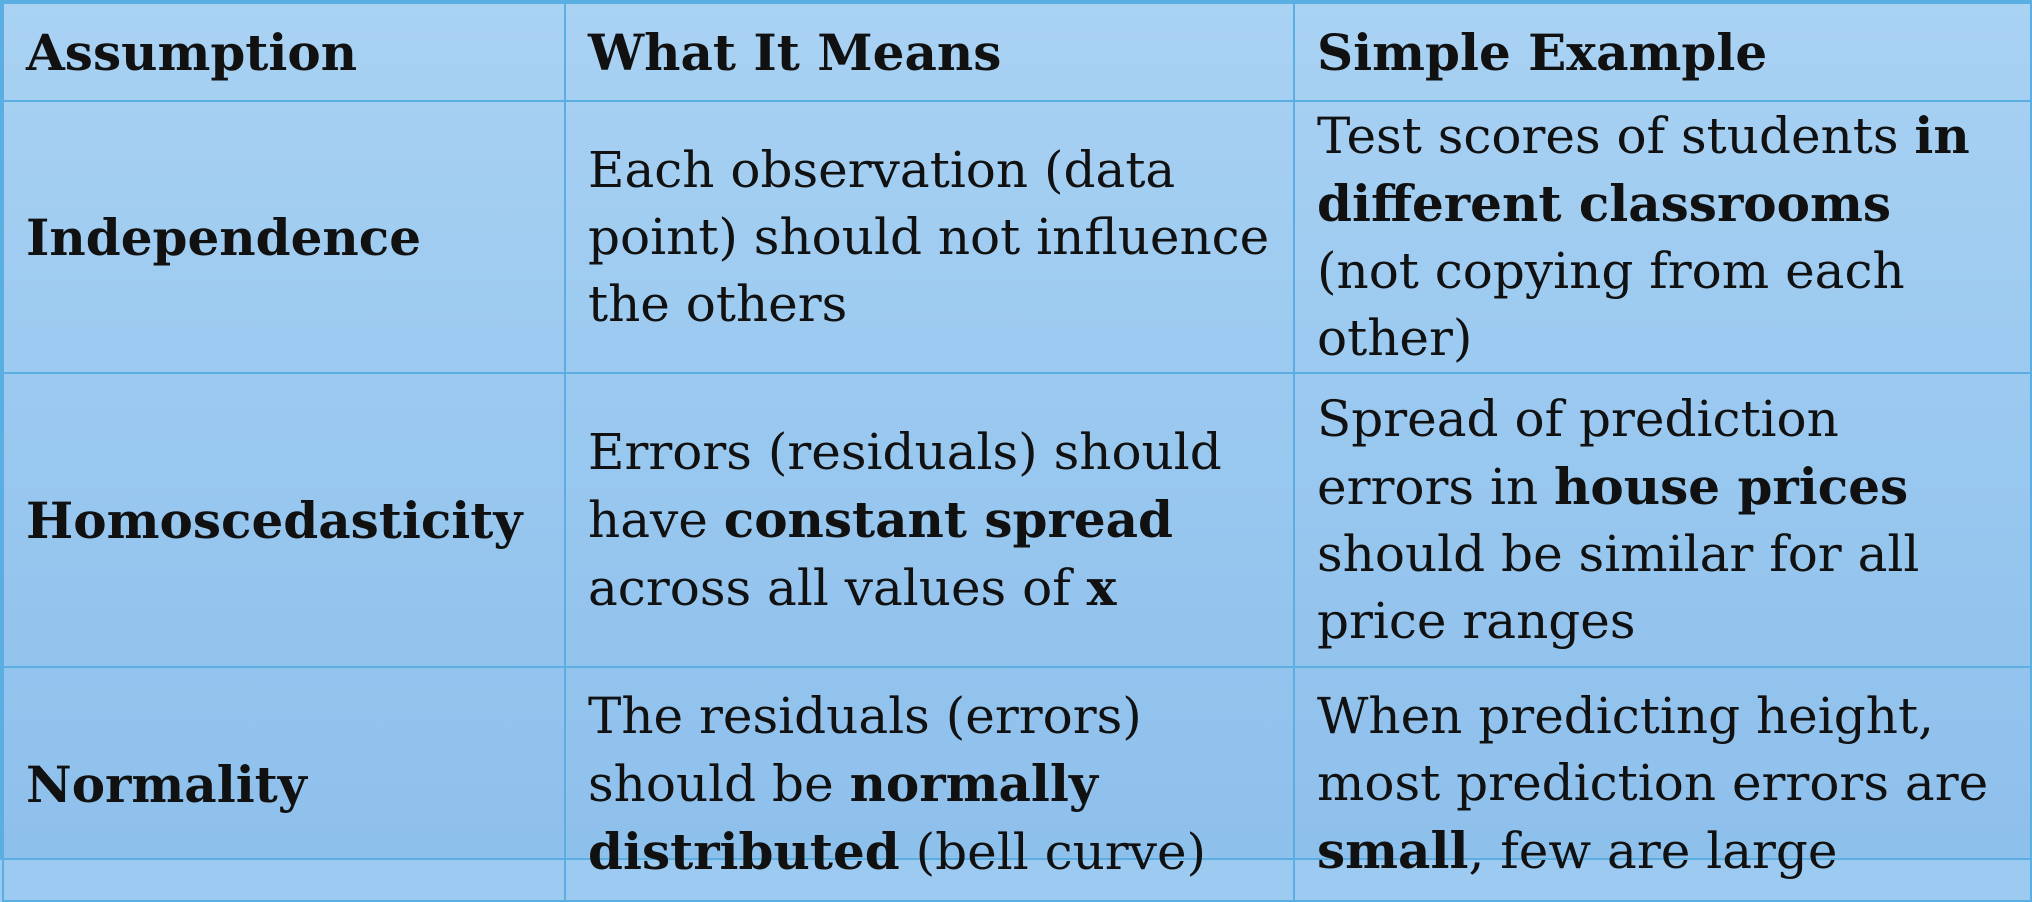 The width and height of the screenshot is (2032, 902). I want to click on example-text: , few are large, so click(1653, 851).